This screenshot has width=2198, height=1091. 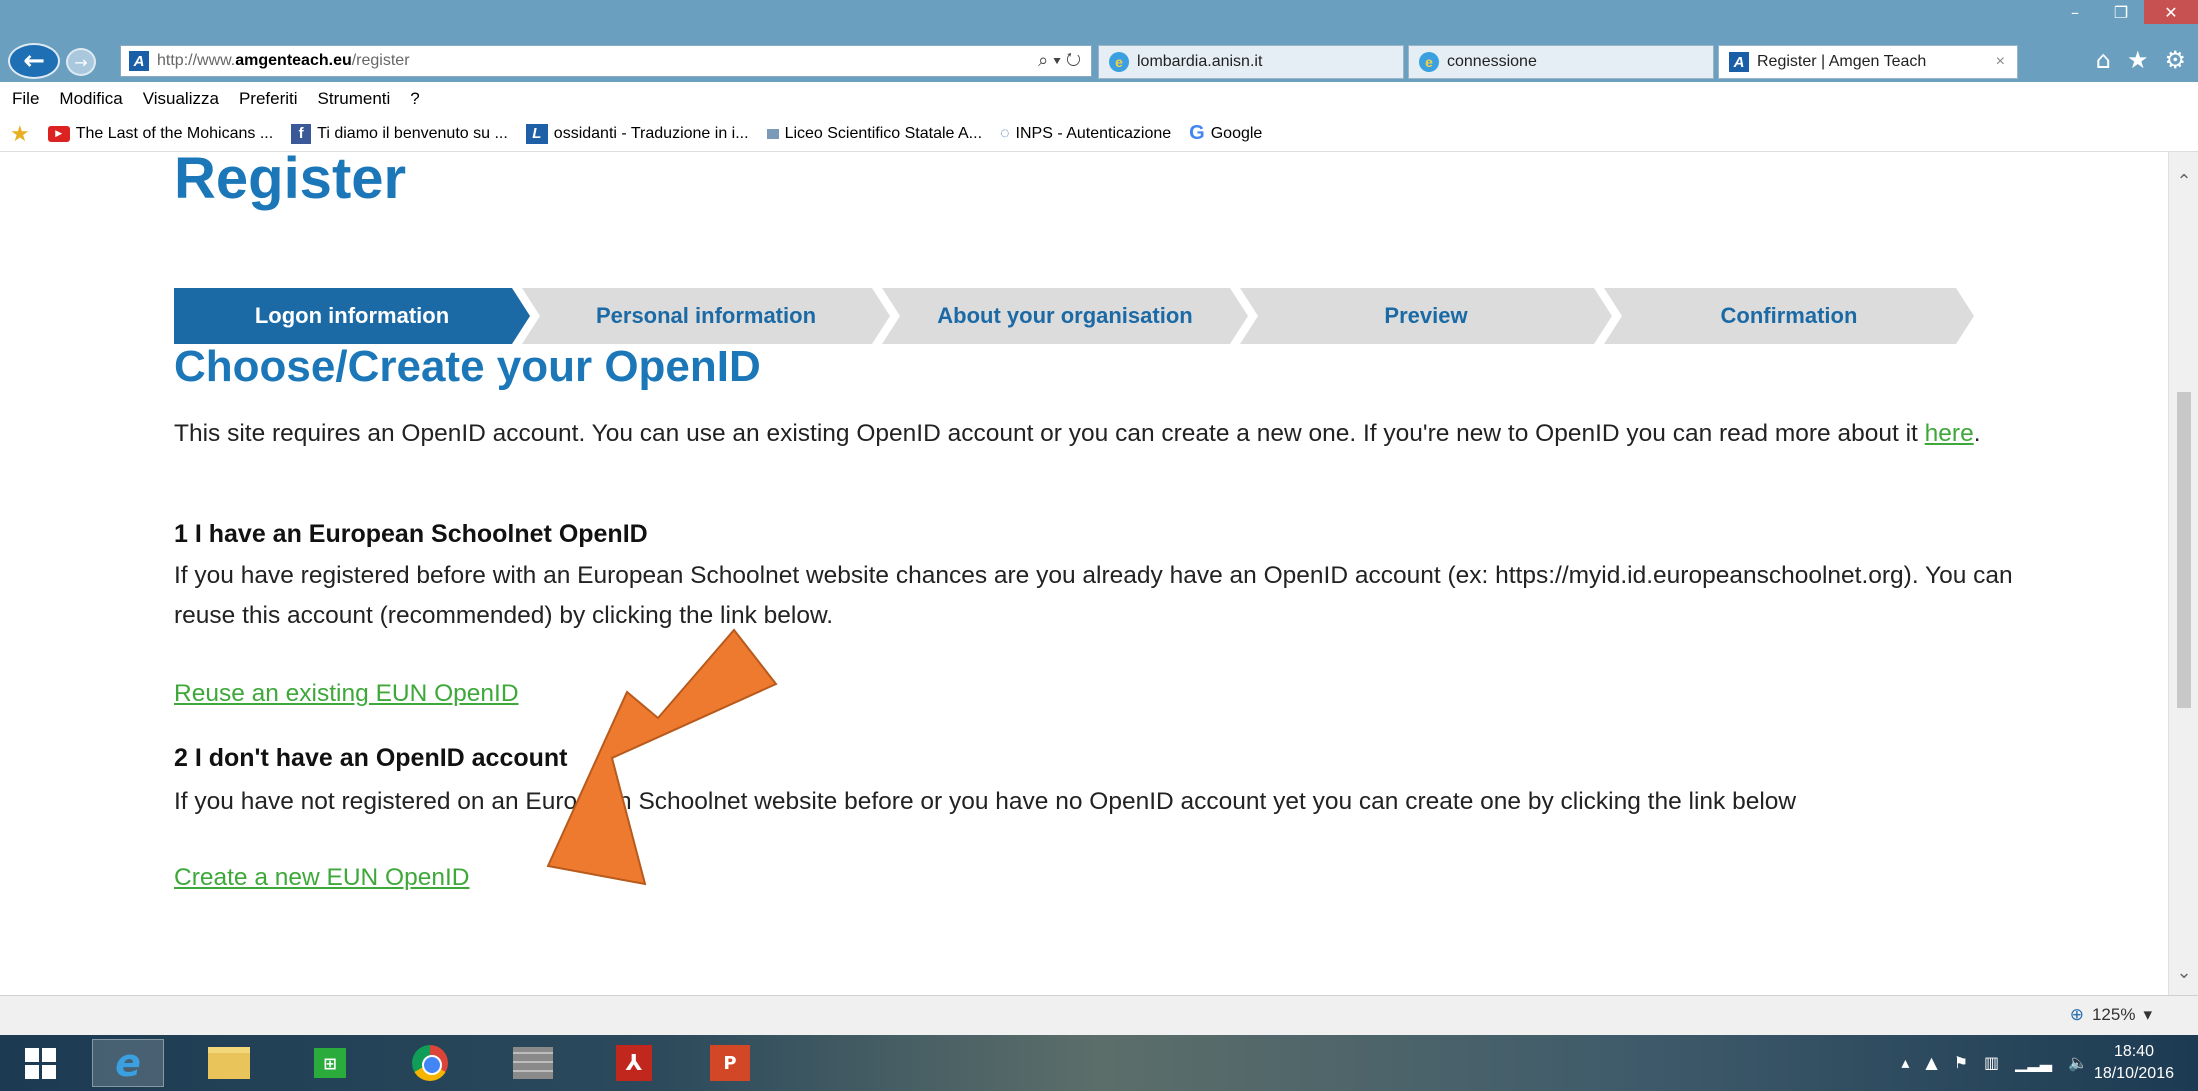 What do you see at coordinates (354, 99) in the screenshot?
I see `menu-strumenti: Strumenti` at bounding box center [354, 99].